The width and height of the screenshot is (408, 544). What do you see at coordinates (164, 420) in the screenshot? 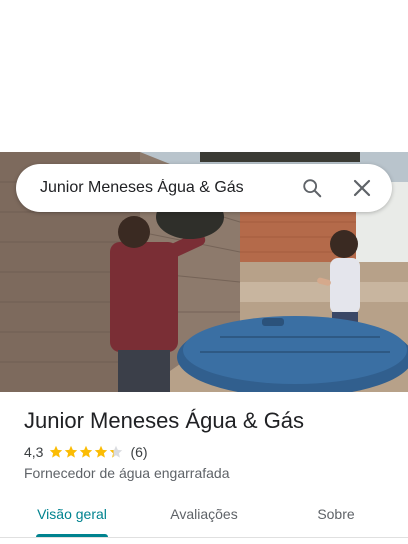
I see `place-title: Junior Meneses Água & Gás` at bounding box center [164, 420].